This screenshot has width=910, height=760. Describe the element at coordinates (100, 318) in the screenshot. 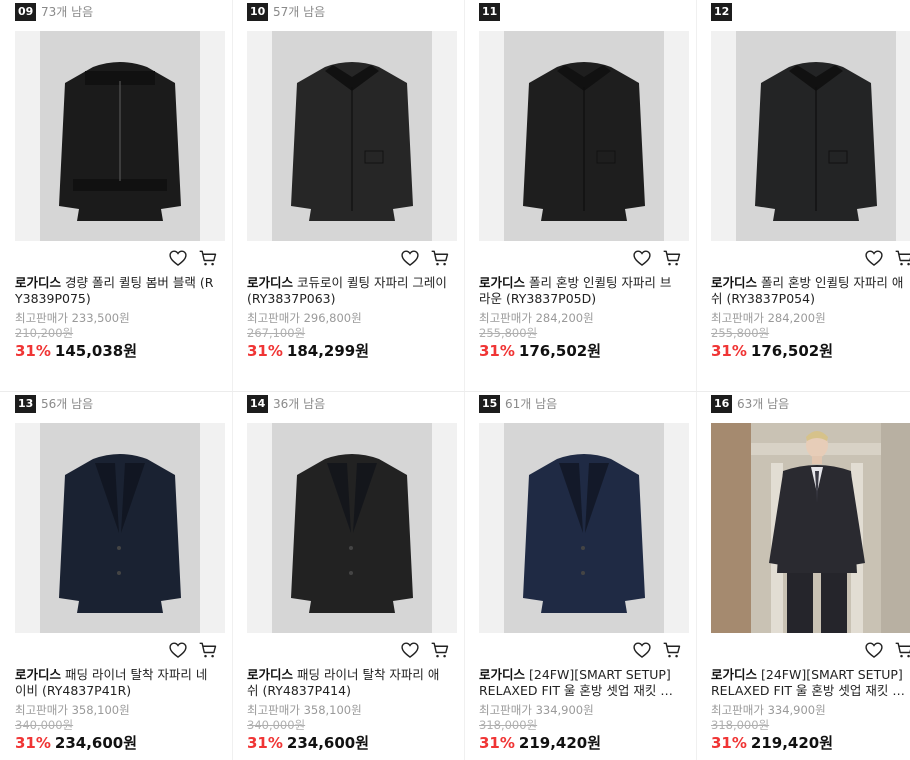

I see `max-price-value: 233,500원` at that location.